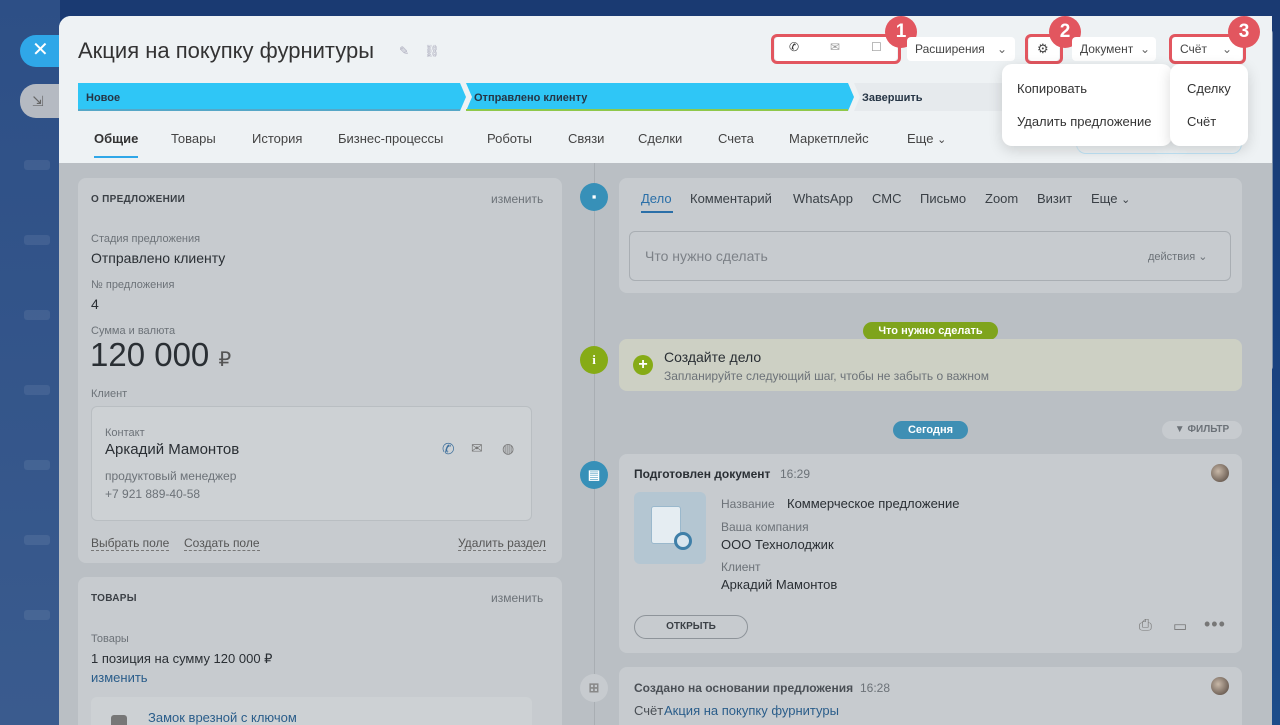  Describe the element at coordinates (1244, 32) in the screenshot. I see `badge-3: 3` at that location.